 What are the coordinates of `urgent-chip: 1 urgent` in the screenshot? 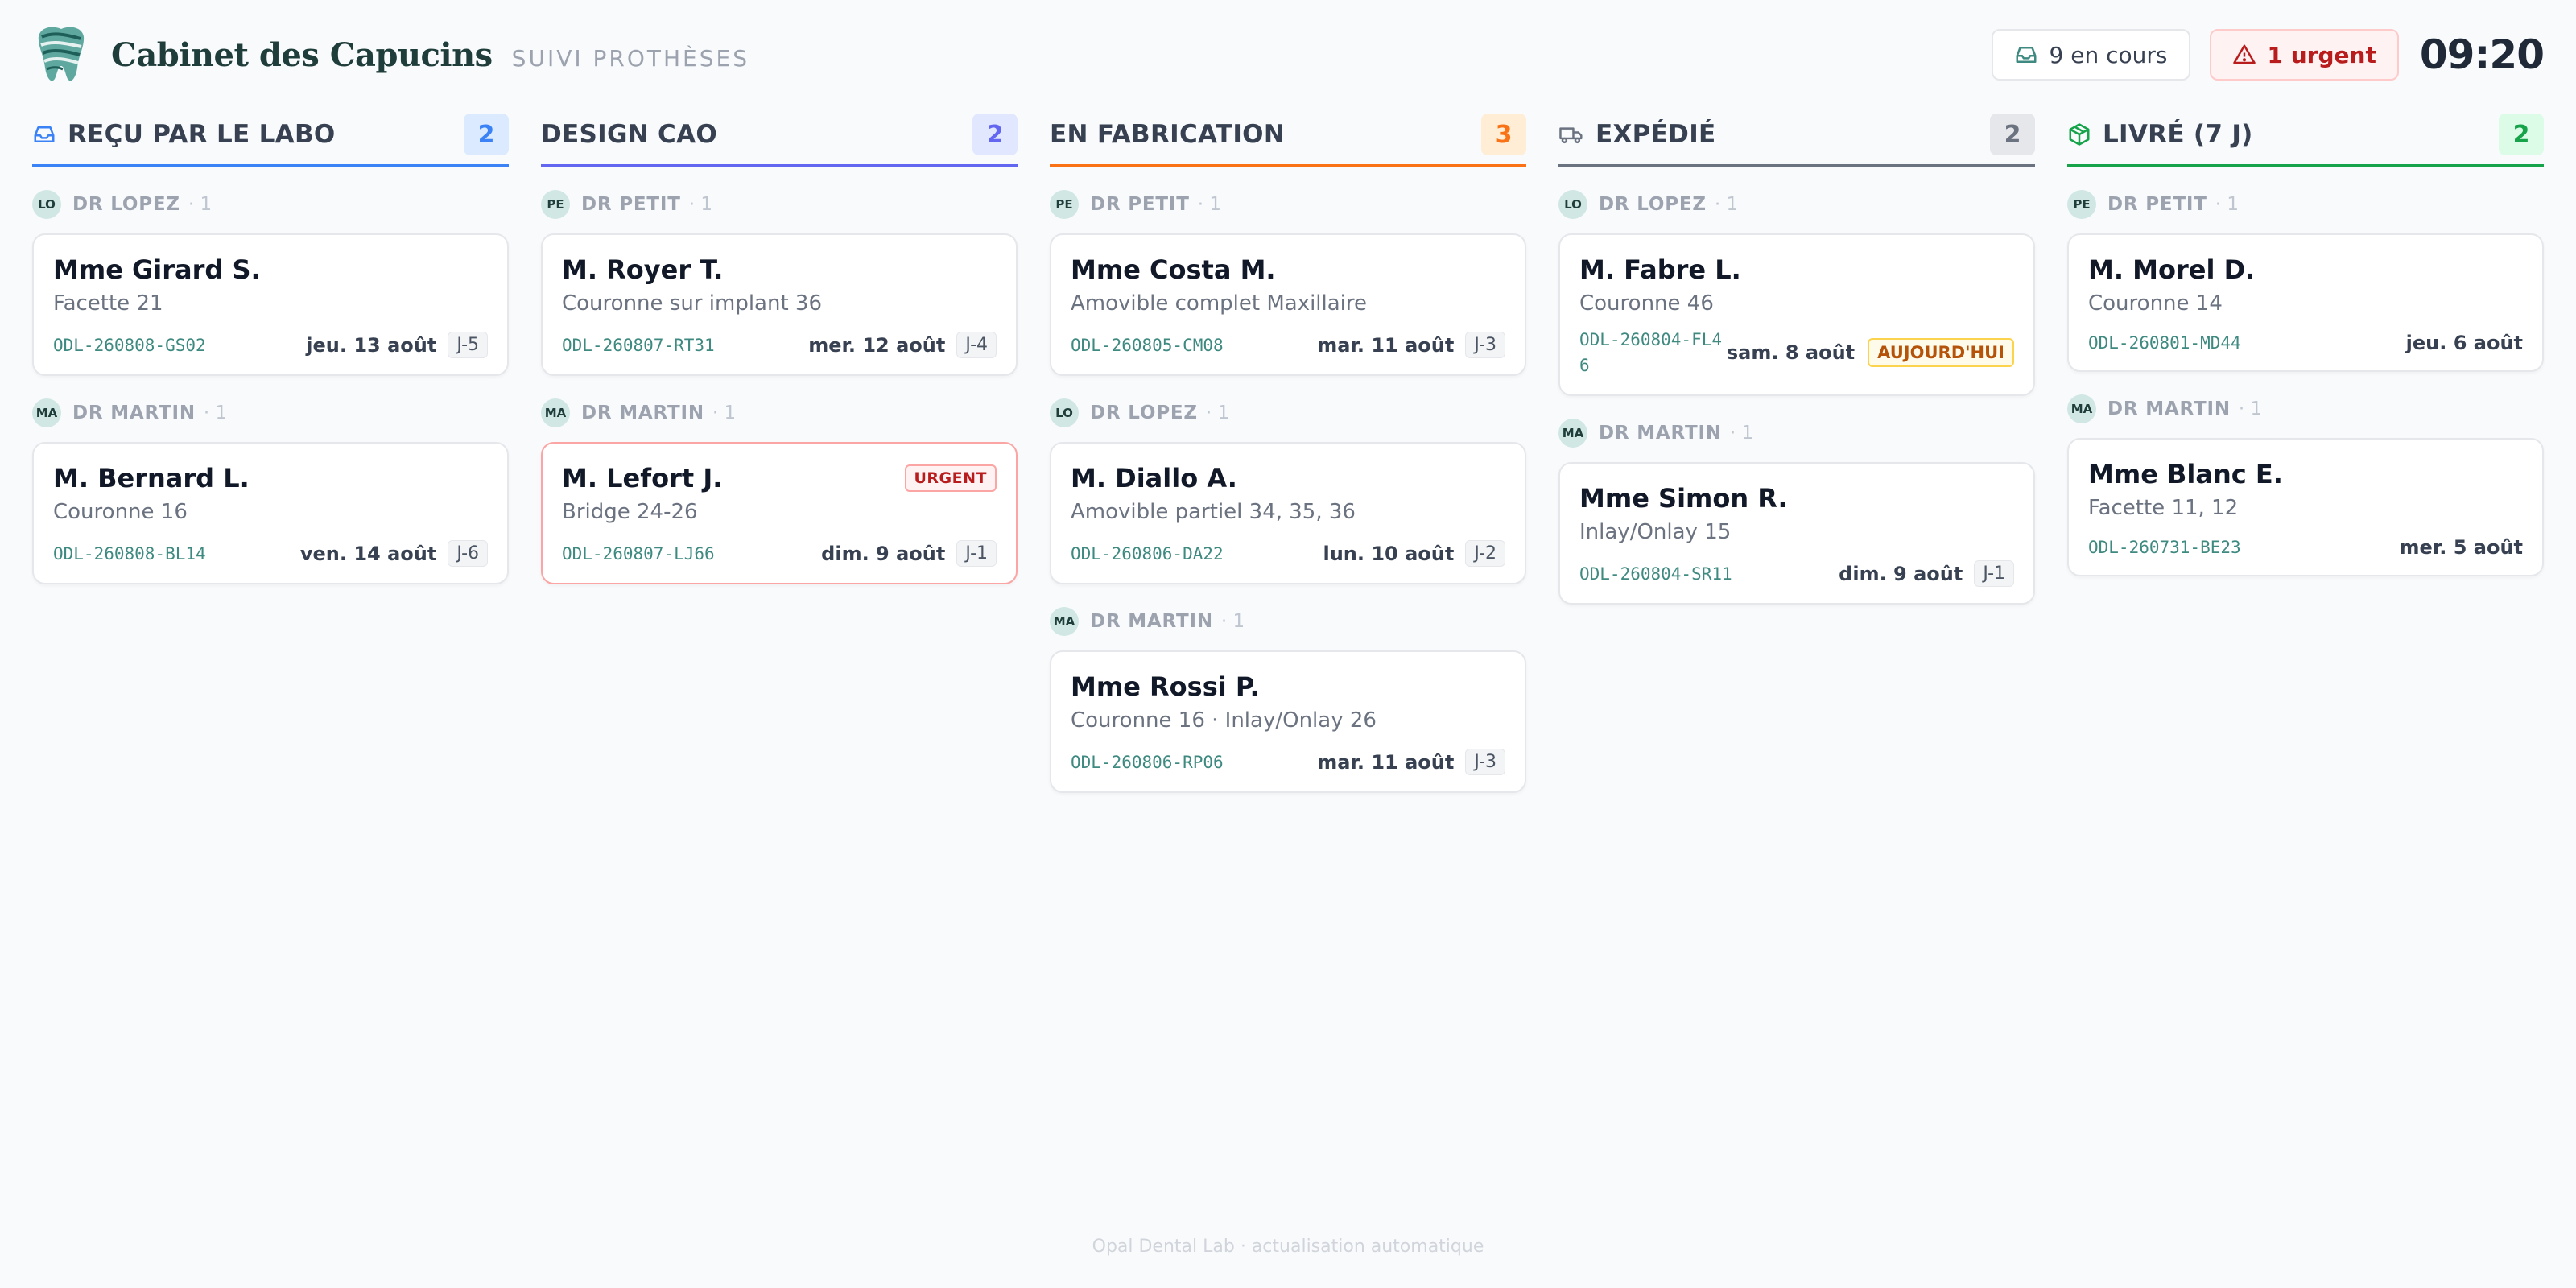 It's located at (2304, 54).